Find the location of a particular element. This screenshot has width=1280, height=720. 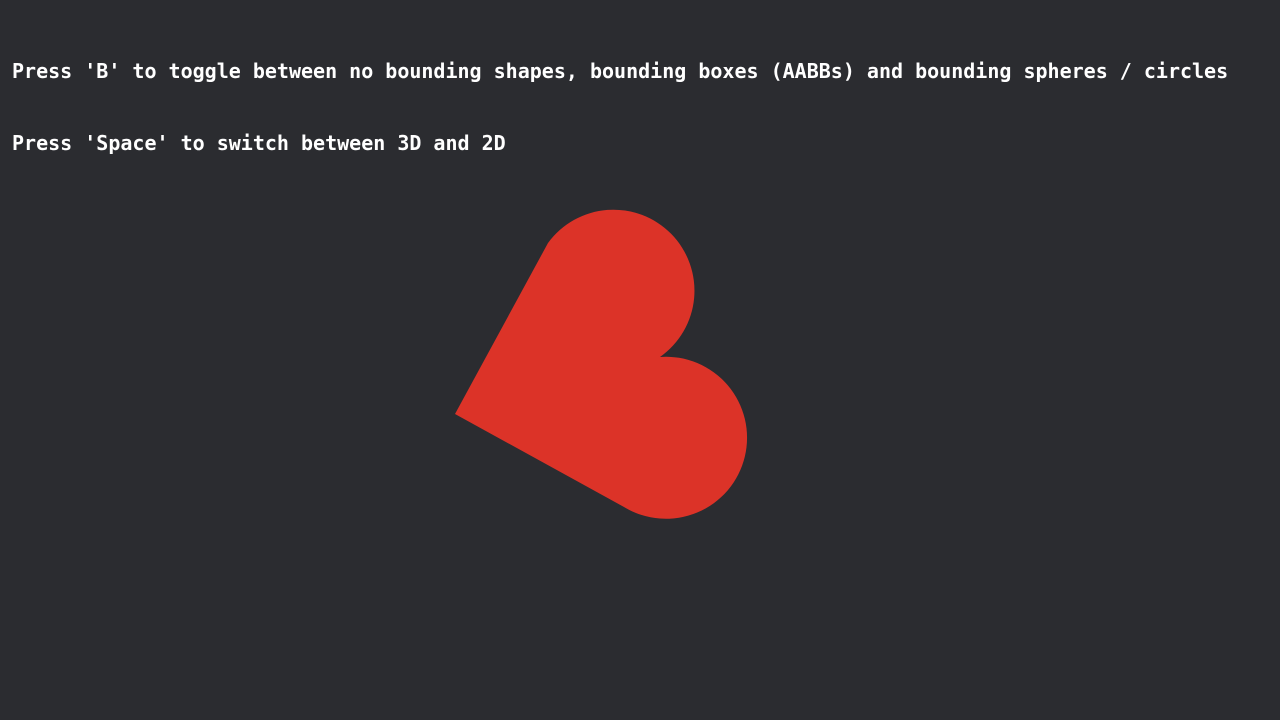

game-scene is located at coordinates (601, 364).